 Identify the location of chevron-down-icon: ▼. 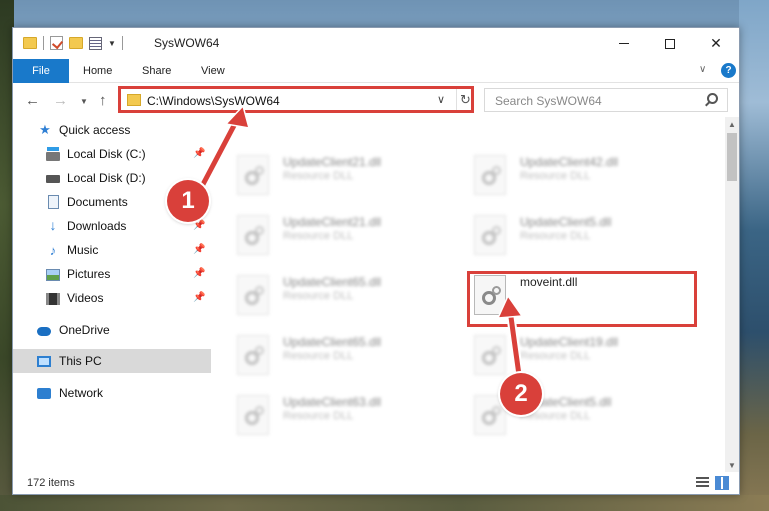
(112, 43).